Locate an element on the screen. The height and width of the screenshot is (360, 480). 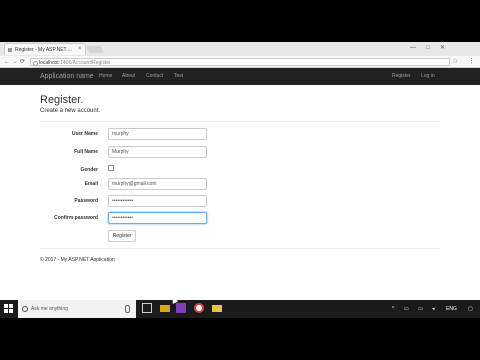
language-indicator: ENG is located at coordinates (451, 309).